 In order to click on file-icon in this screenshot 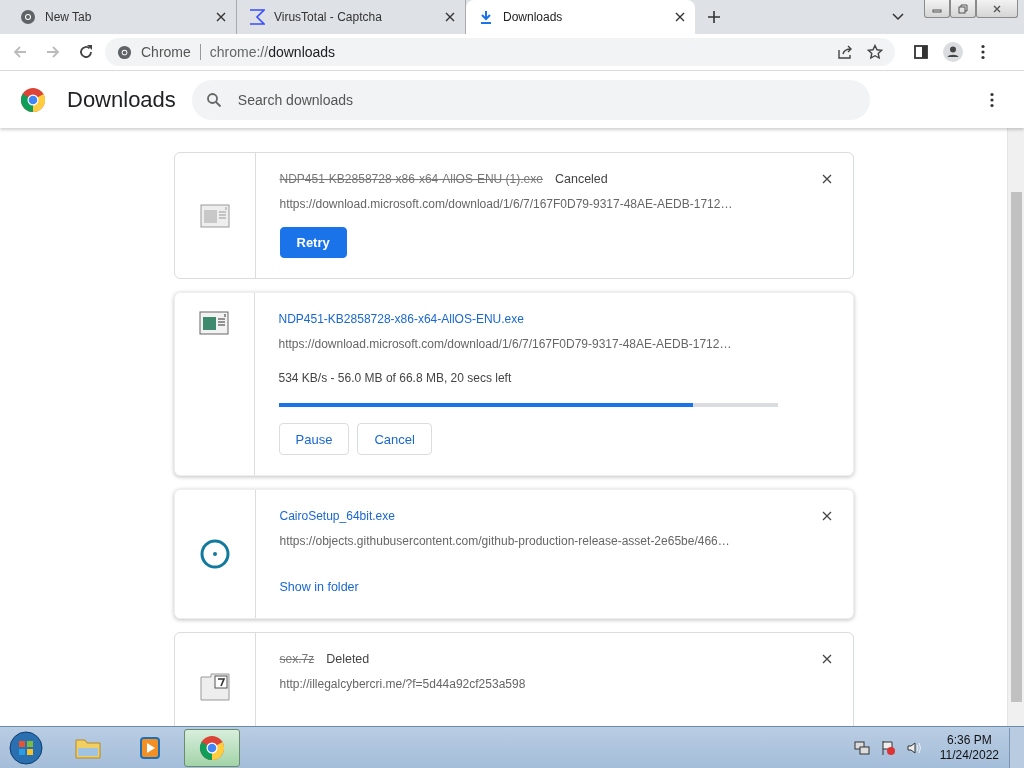, I will do `click(214, 215)`.